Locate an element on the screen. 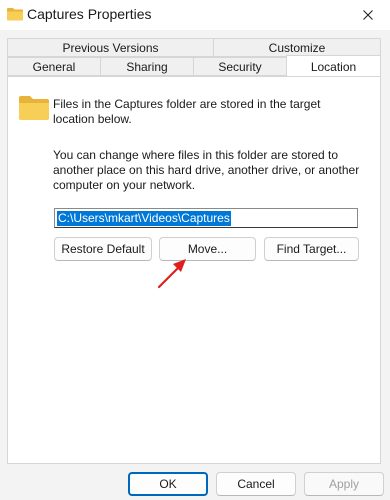 This screenshot has height=500, width=390. restore-default-button: Restore Default is located at coordinates (103, 249).